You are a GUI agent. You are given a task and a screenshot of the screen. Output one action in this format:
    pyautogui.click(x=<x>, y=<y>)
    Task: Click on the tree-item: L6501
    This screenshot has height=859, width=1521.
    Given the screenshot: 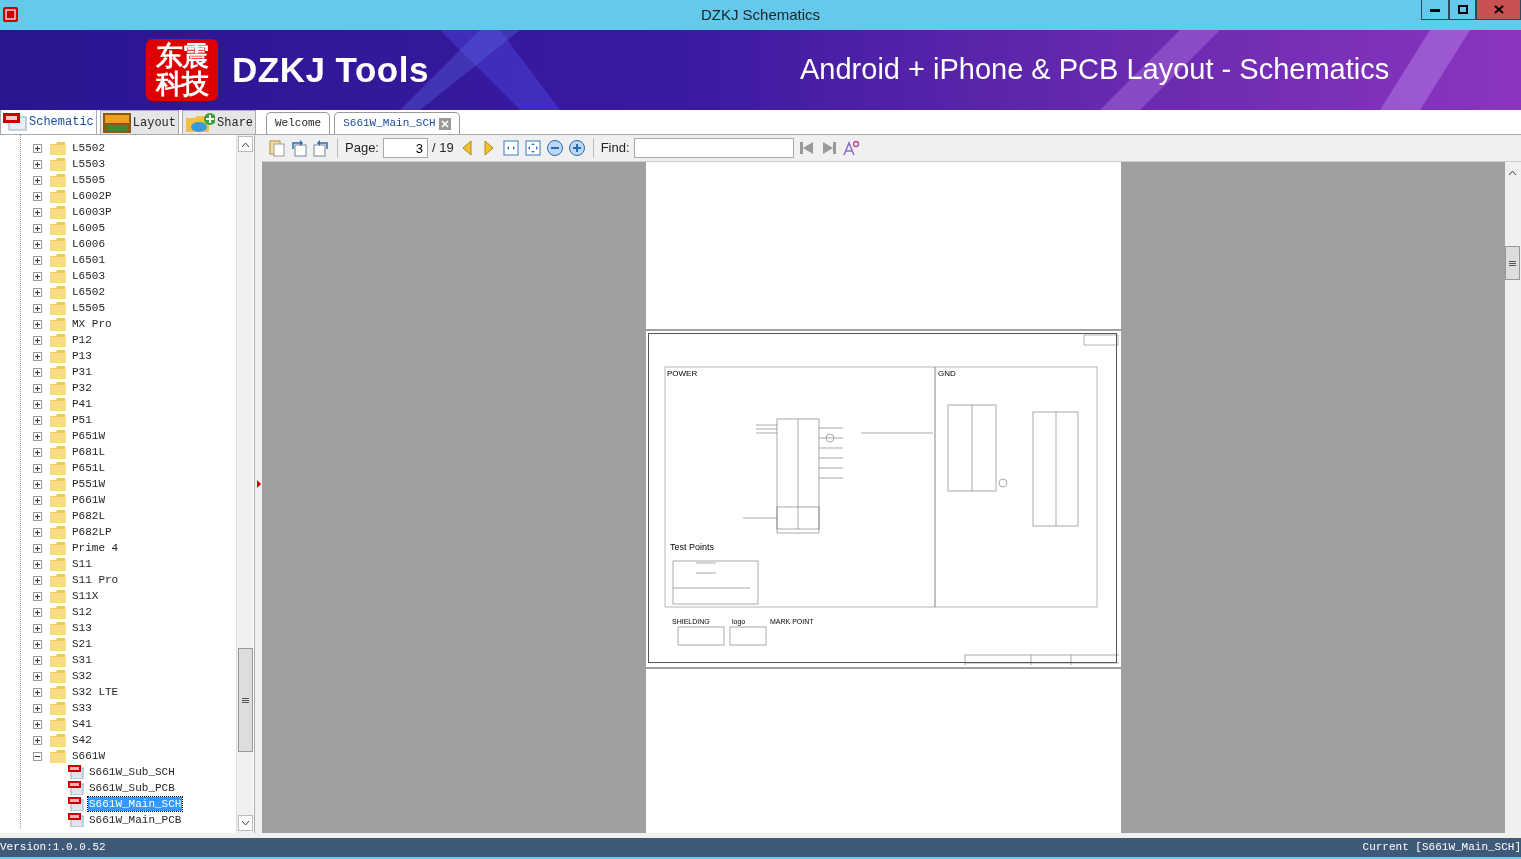 What is the action you would take?
    pyautogui.click(x=88, y=260)
    